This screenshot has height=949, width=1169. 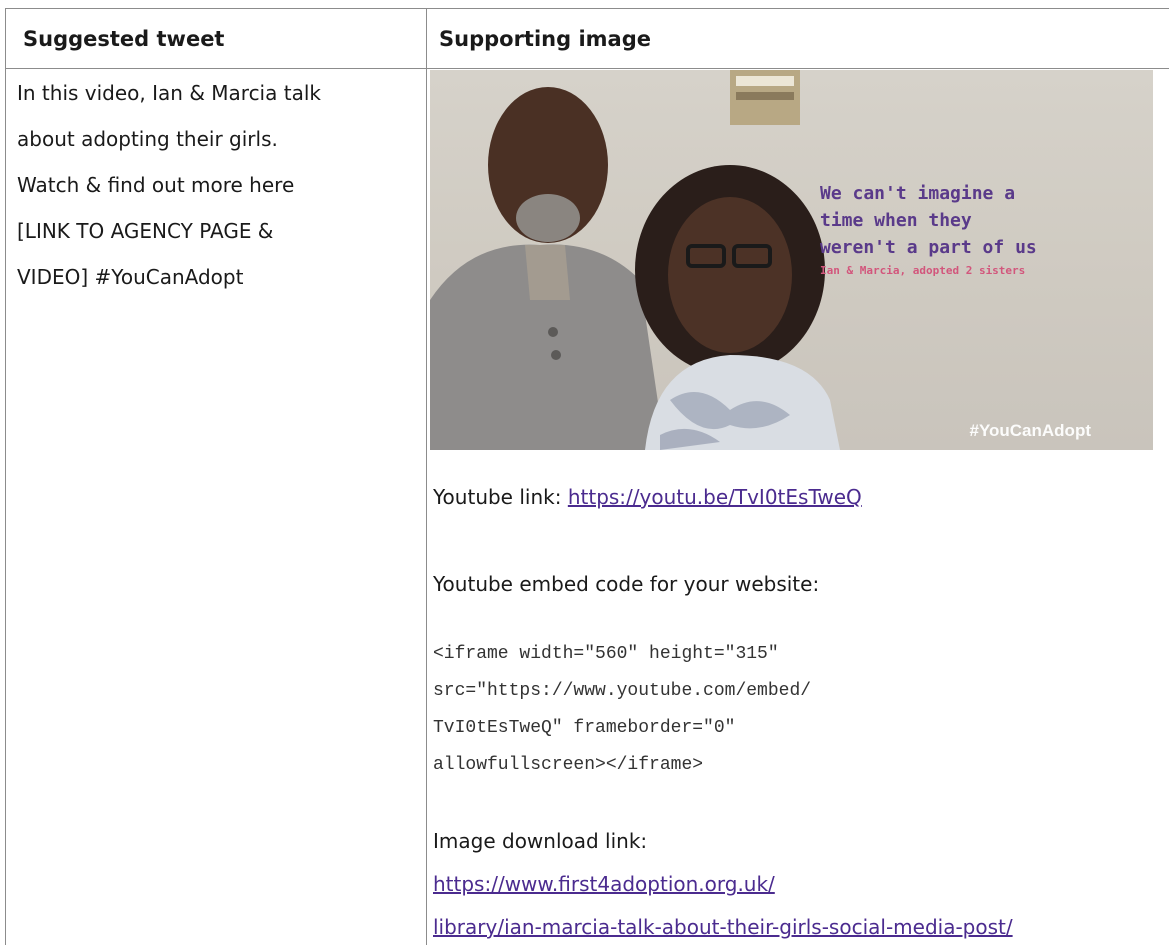 I want to click on youtube-link: https://youtu.be/TvI0tEsTweQ, so click(x=715, y=497).